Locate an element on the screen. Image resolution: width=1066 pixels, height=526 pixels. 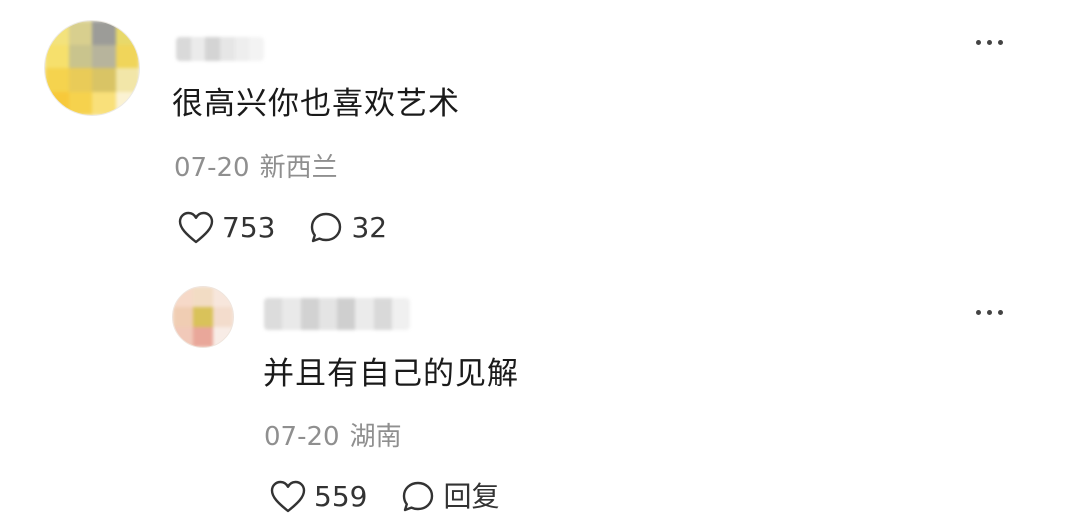
reply-location: 湖南 is located at coordinates (375, 437).